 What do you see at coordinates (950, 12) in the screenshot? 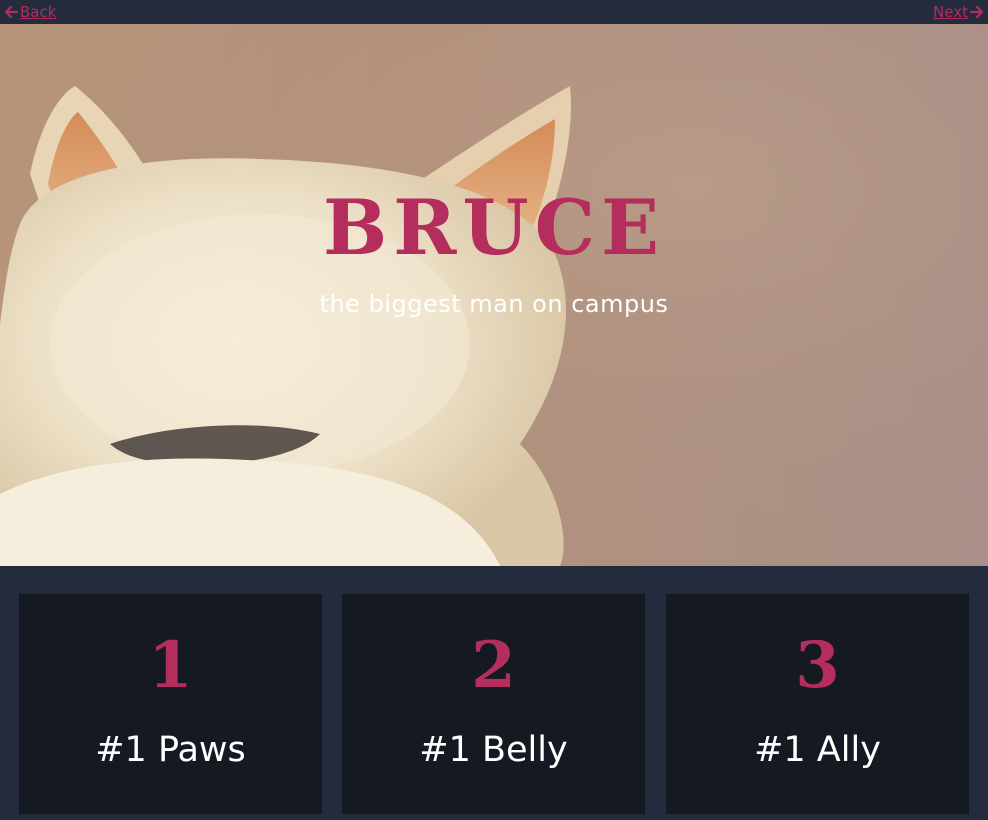
I see `next-link-label: Next` at bounding box center [950, 12].